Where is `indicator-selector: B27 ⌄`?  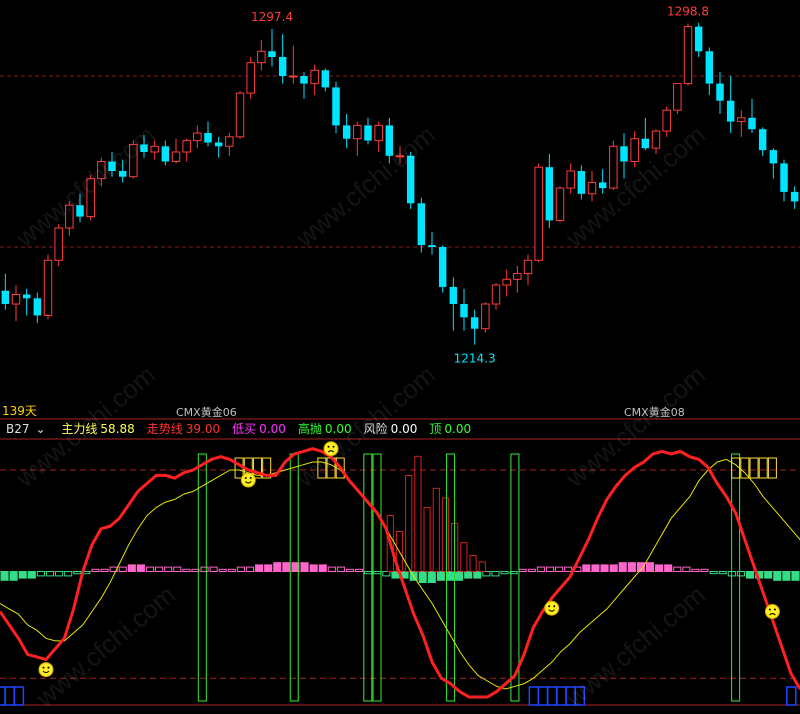
indicator-selector: B27 ⌄ is located at coordinates (29, 429).